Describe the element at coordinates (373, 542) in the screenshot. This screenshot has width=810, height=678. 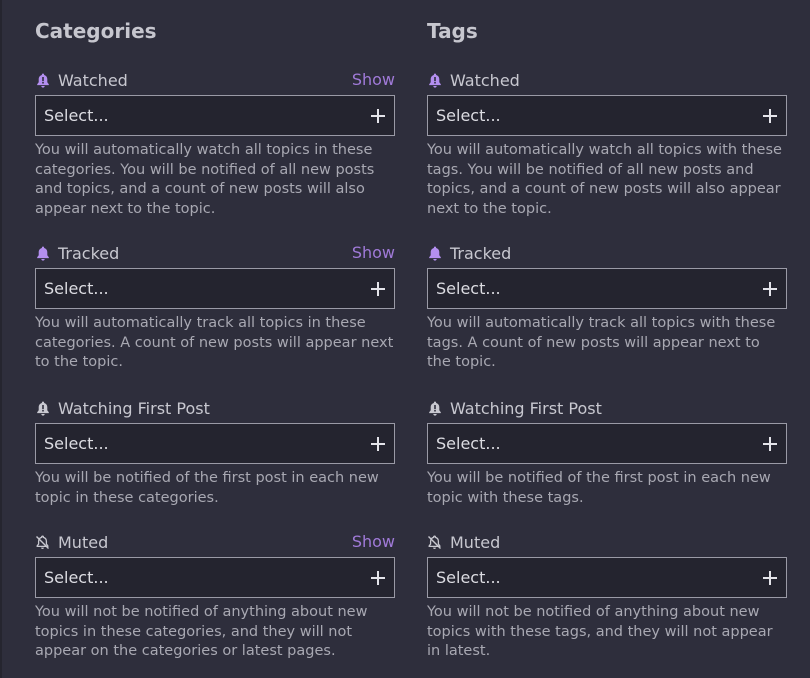
I see `categories-muted-show-link: Show` at that location.